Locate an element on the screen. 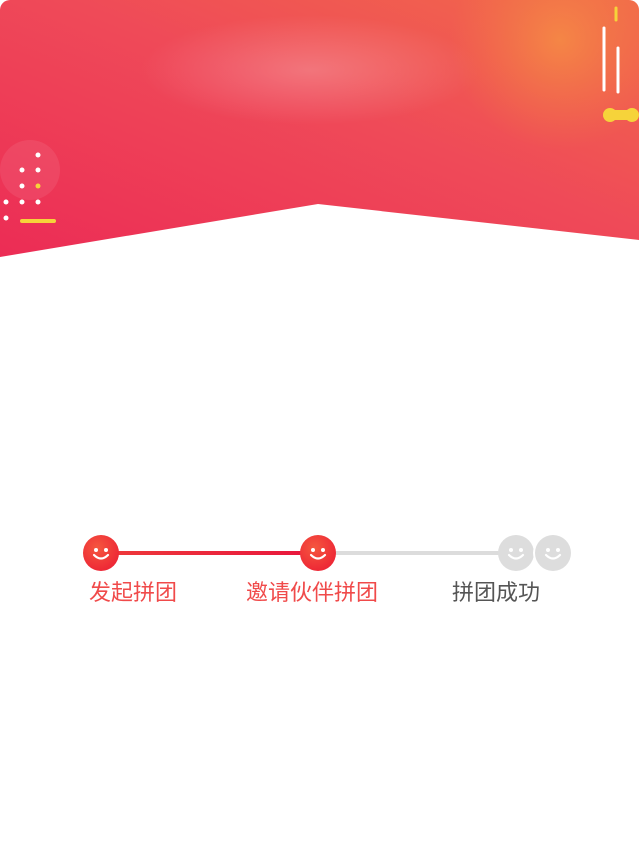 The width and height of the screenshot is (639, 847). step-start-group-label: 发起拼团 is located at coordinates (133, 593).